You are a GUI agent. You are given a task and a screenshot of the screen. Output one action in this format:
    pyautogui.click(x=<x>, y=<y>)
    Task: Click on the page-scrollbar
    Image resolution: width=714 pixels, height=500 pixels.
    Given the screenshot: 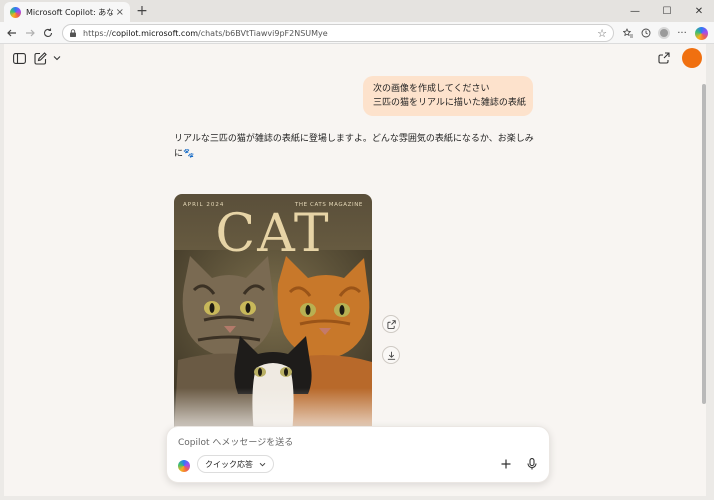 What is the action you would take?
    pyautogui.click(x=704, y=244)
    